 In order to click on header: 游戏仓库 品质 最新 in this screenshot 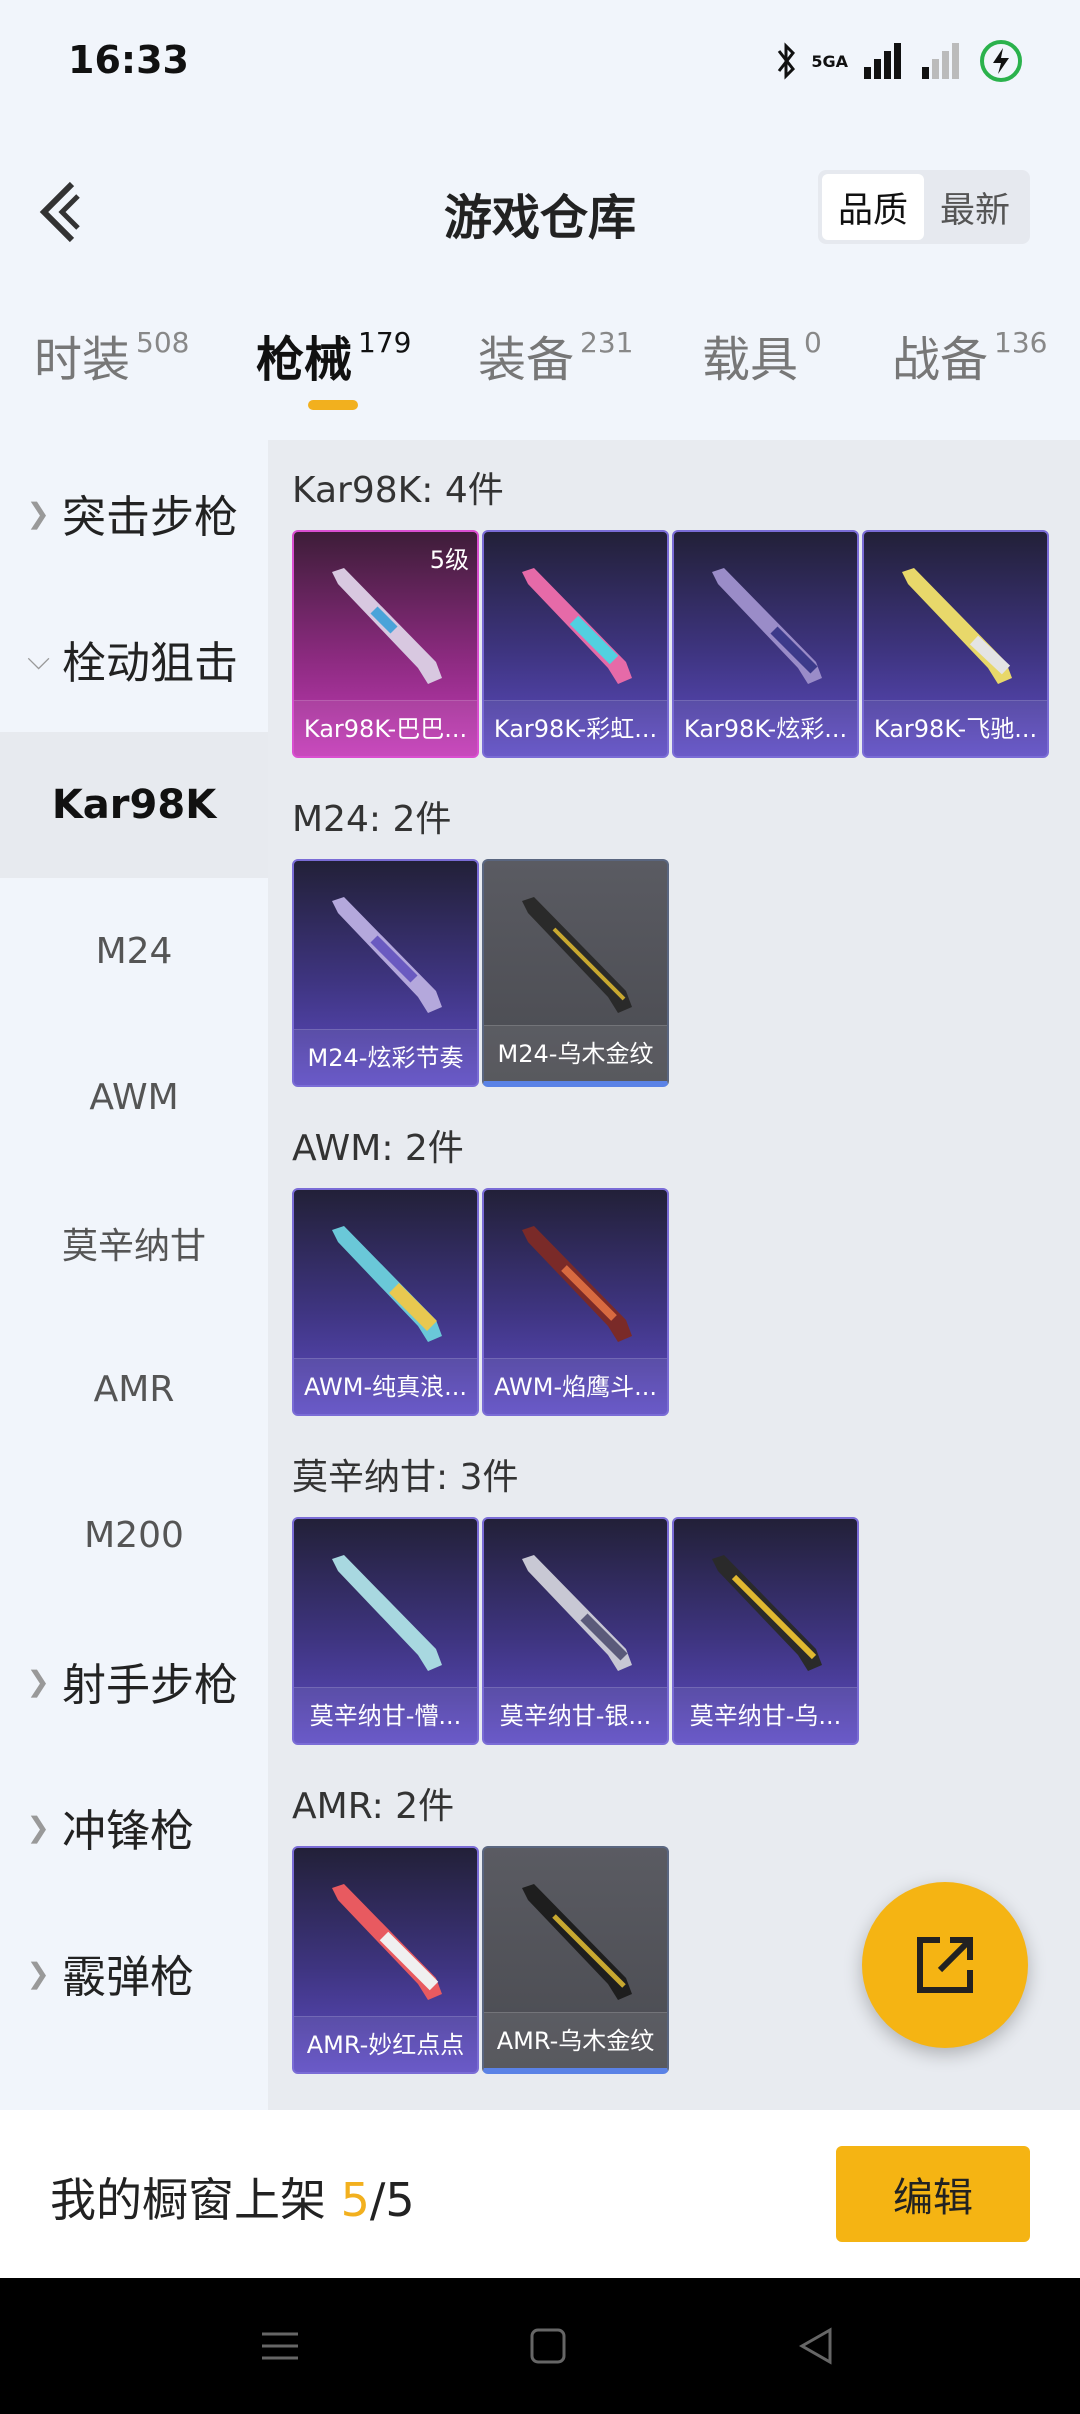, I will do `click(540, 210)`.